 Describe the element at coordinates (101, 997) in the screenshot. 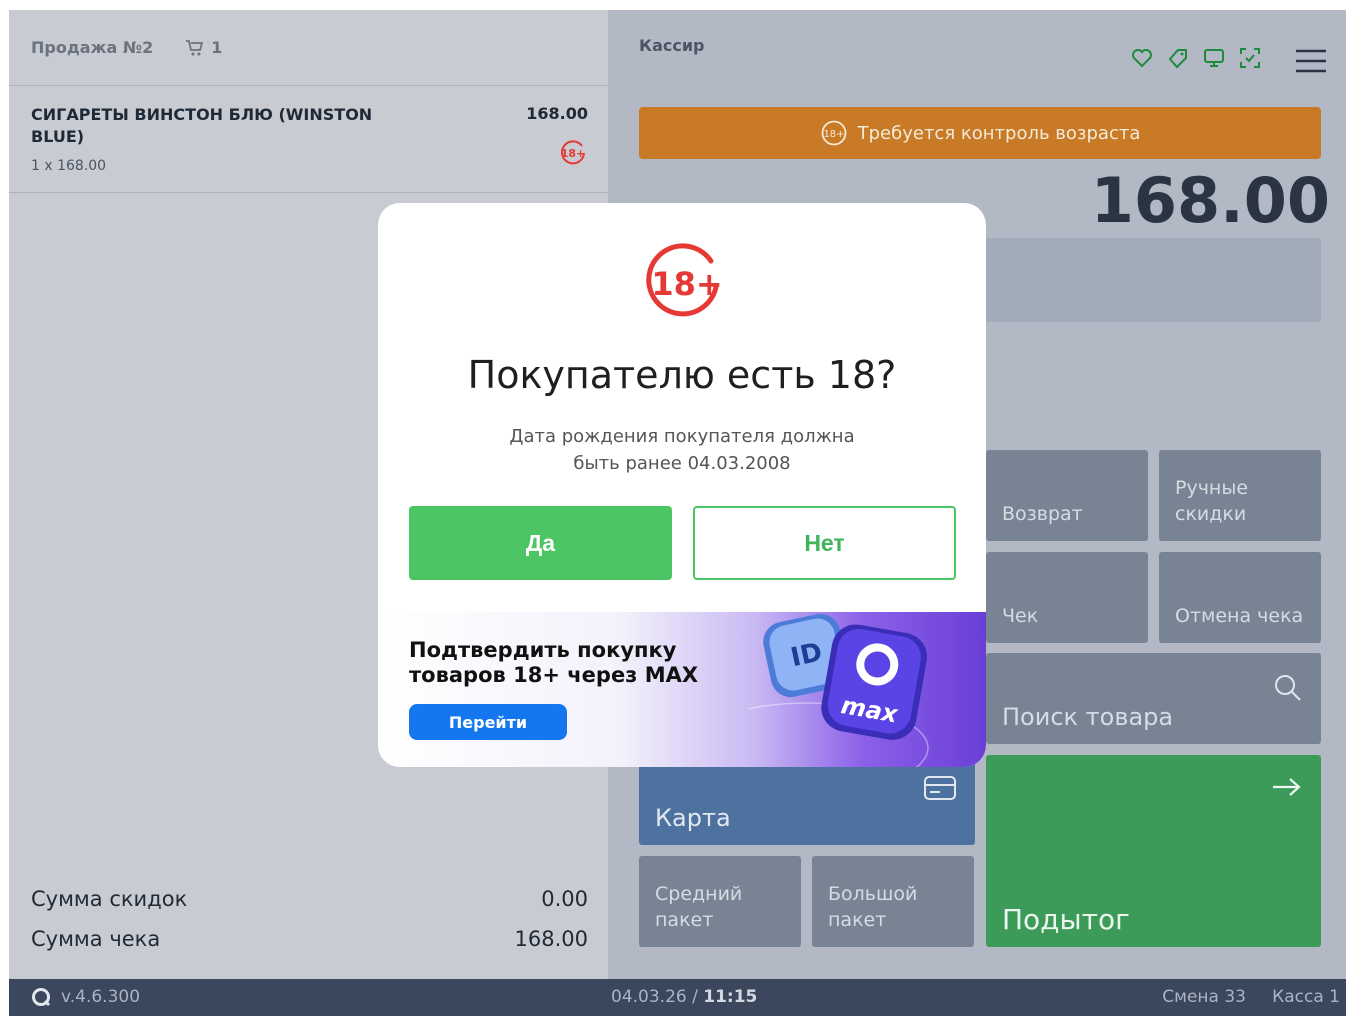

I see `version: v.4.6.300` at that location.